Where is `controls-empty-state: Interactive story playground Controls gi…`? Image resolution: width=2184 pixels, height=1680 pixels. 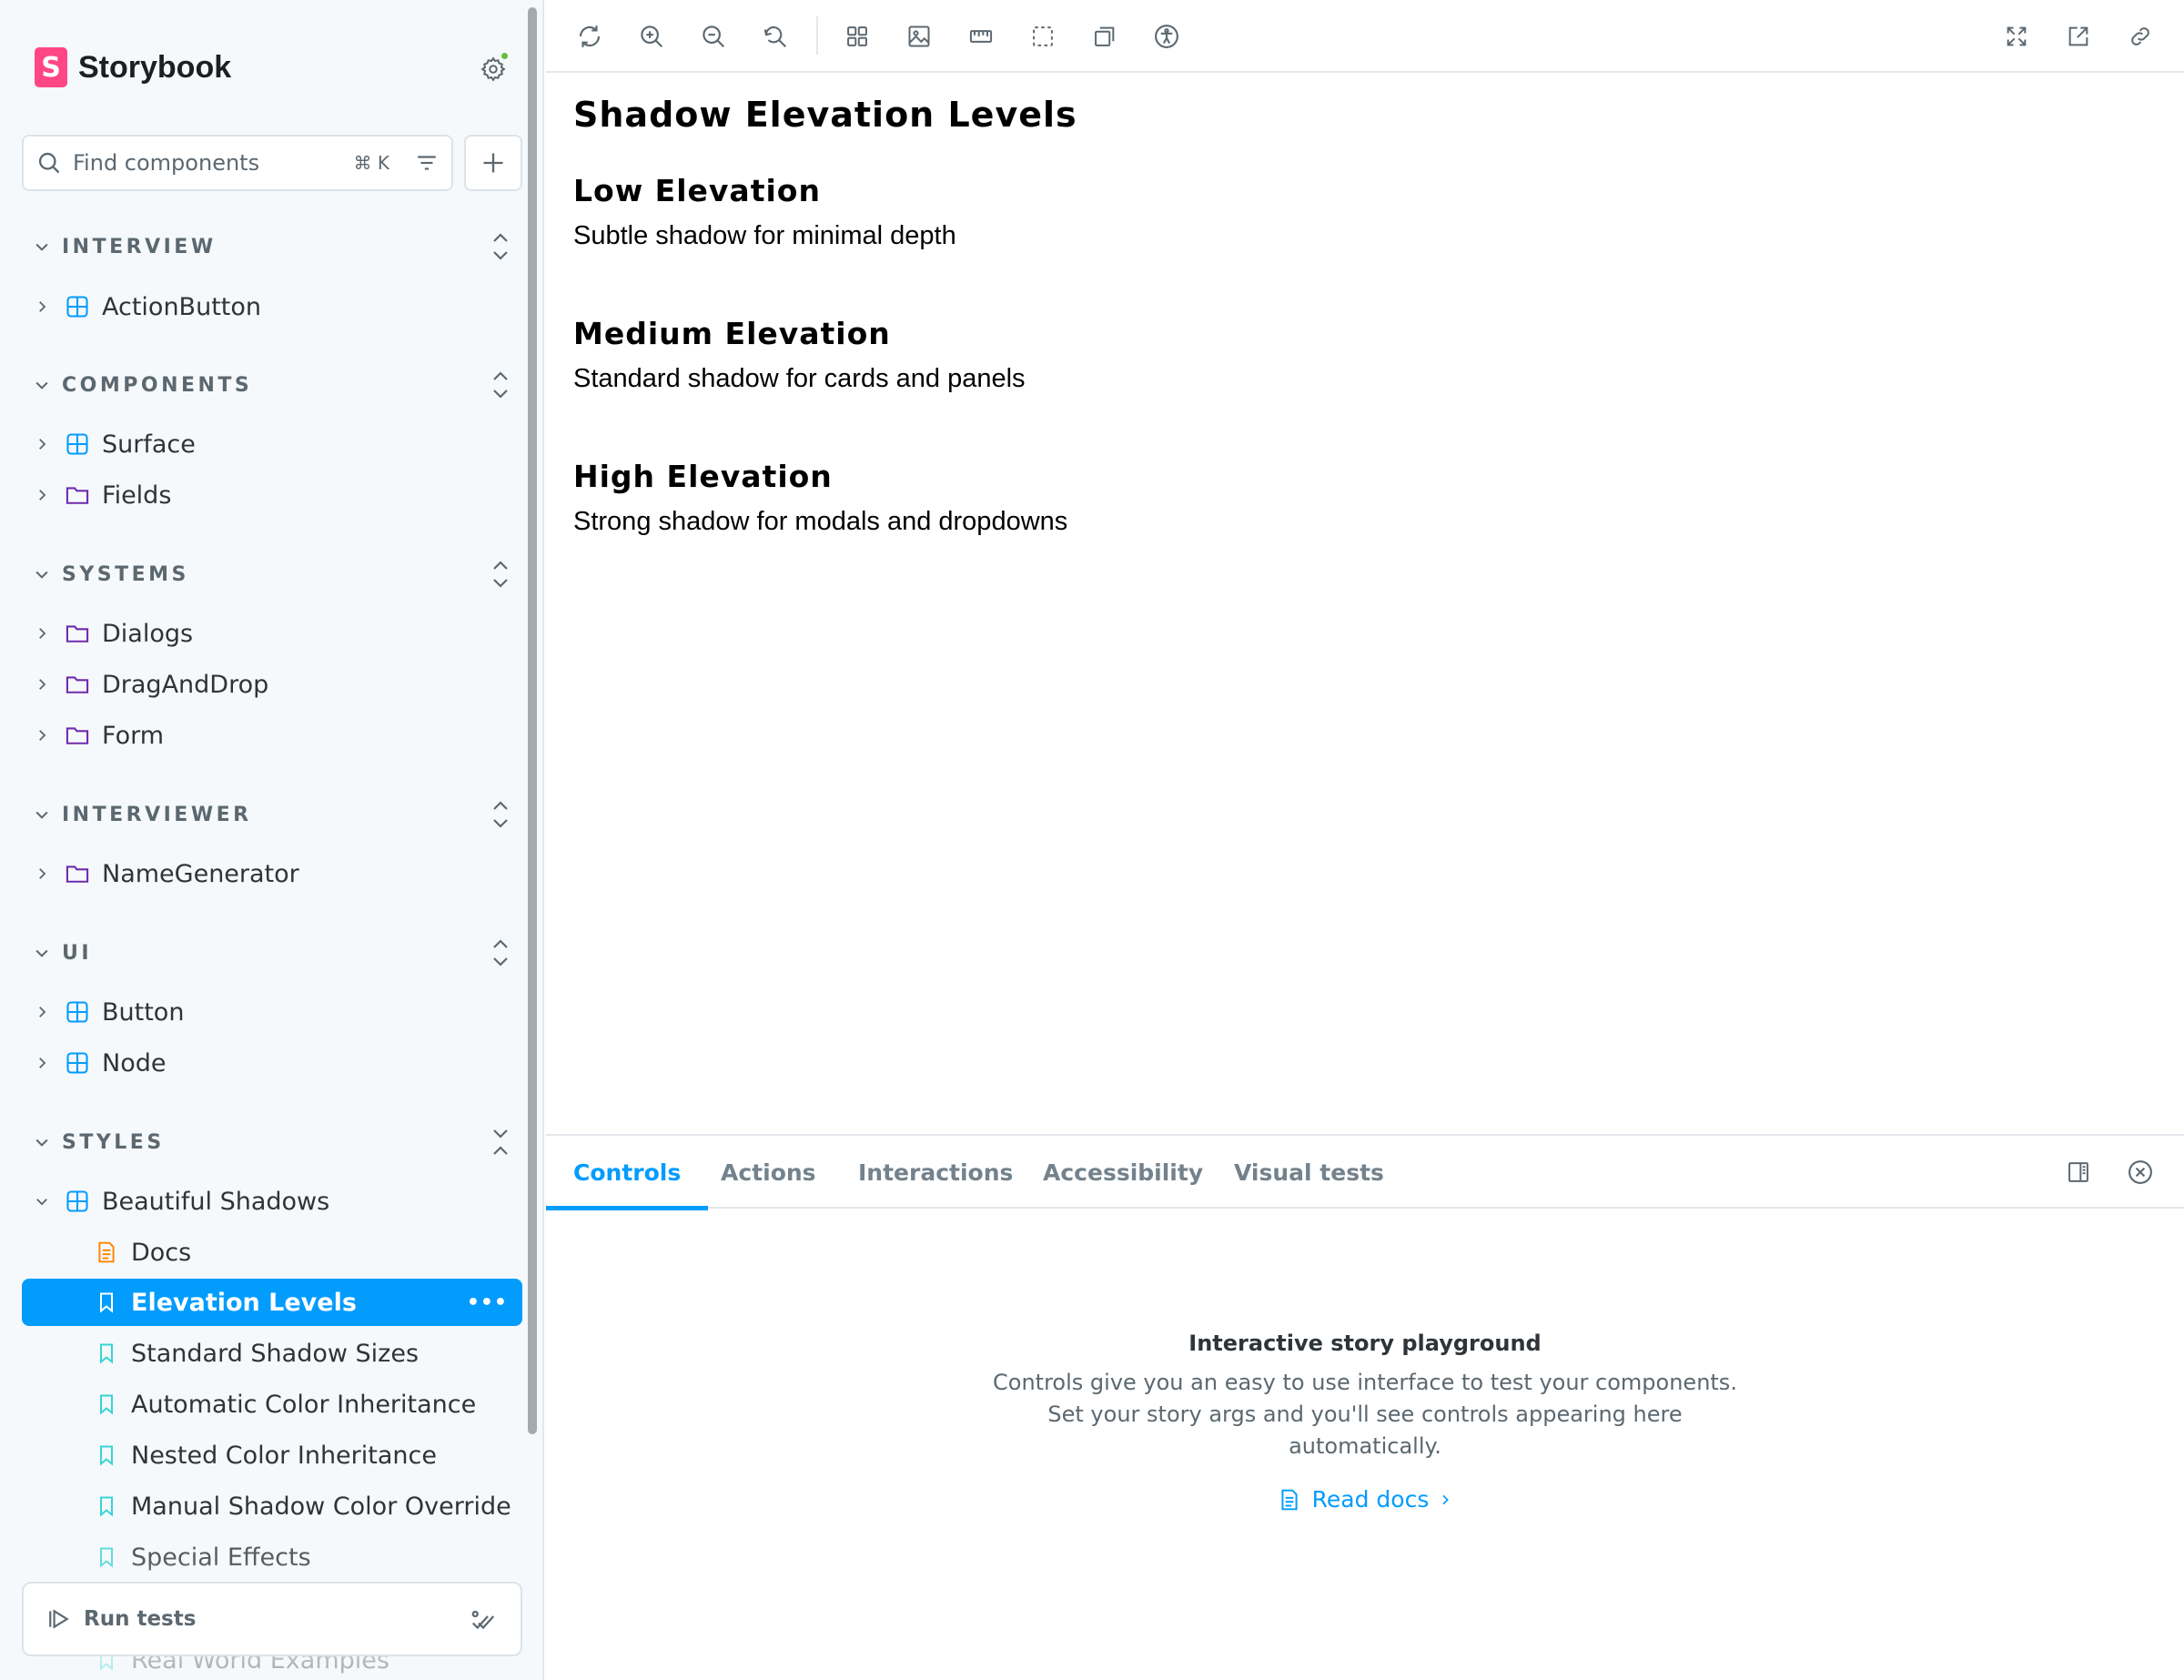 controls-empty-state: Interactive story playground Controls gi… is located at coordinates (1365, 1424).